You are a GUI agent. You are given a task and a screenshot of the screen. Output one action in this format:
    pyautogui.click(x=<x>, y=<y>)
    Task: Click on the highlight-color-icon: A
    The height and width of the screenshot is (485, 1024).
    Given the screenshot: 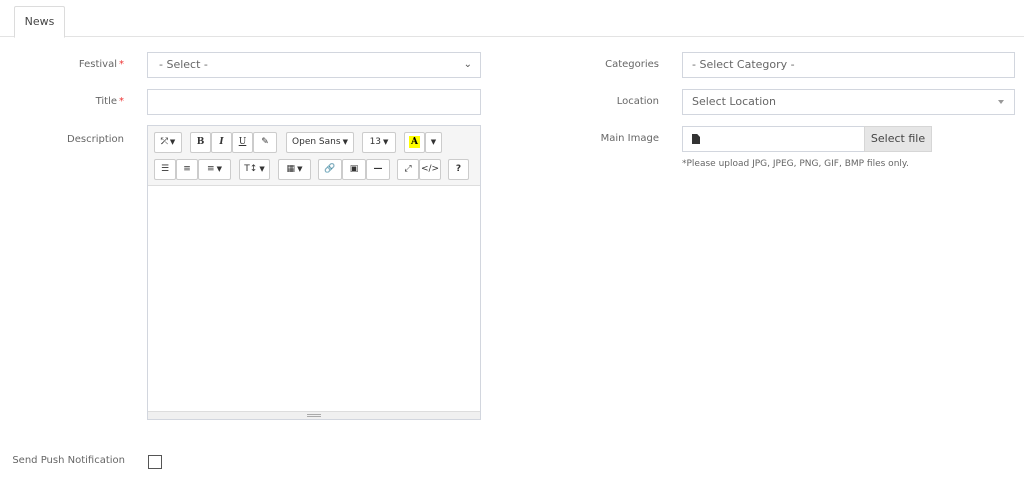 What is the action you would take?
    pyautogui.click(x=414, y=142)
    